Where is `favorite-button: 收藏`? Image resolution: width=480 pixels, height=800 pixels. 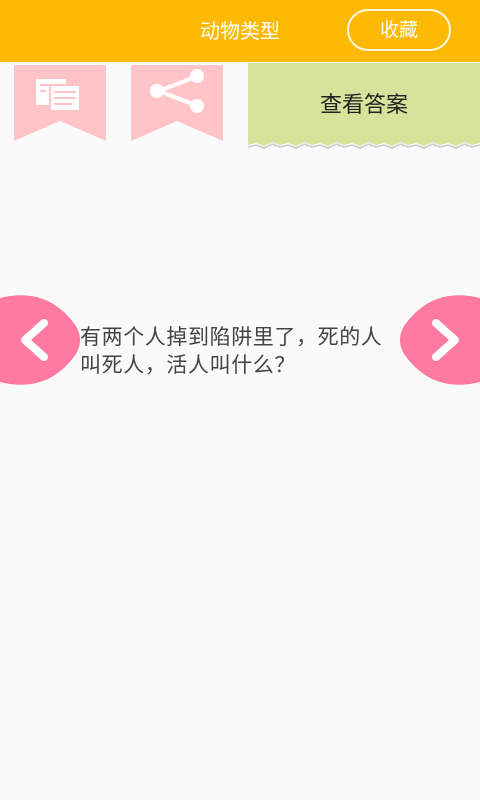
favorite-button: 收藏 is located at coordinates (399, 30).